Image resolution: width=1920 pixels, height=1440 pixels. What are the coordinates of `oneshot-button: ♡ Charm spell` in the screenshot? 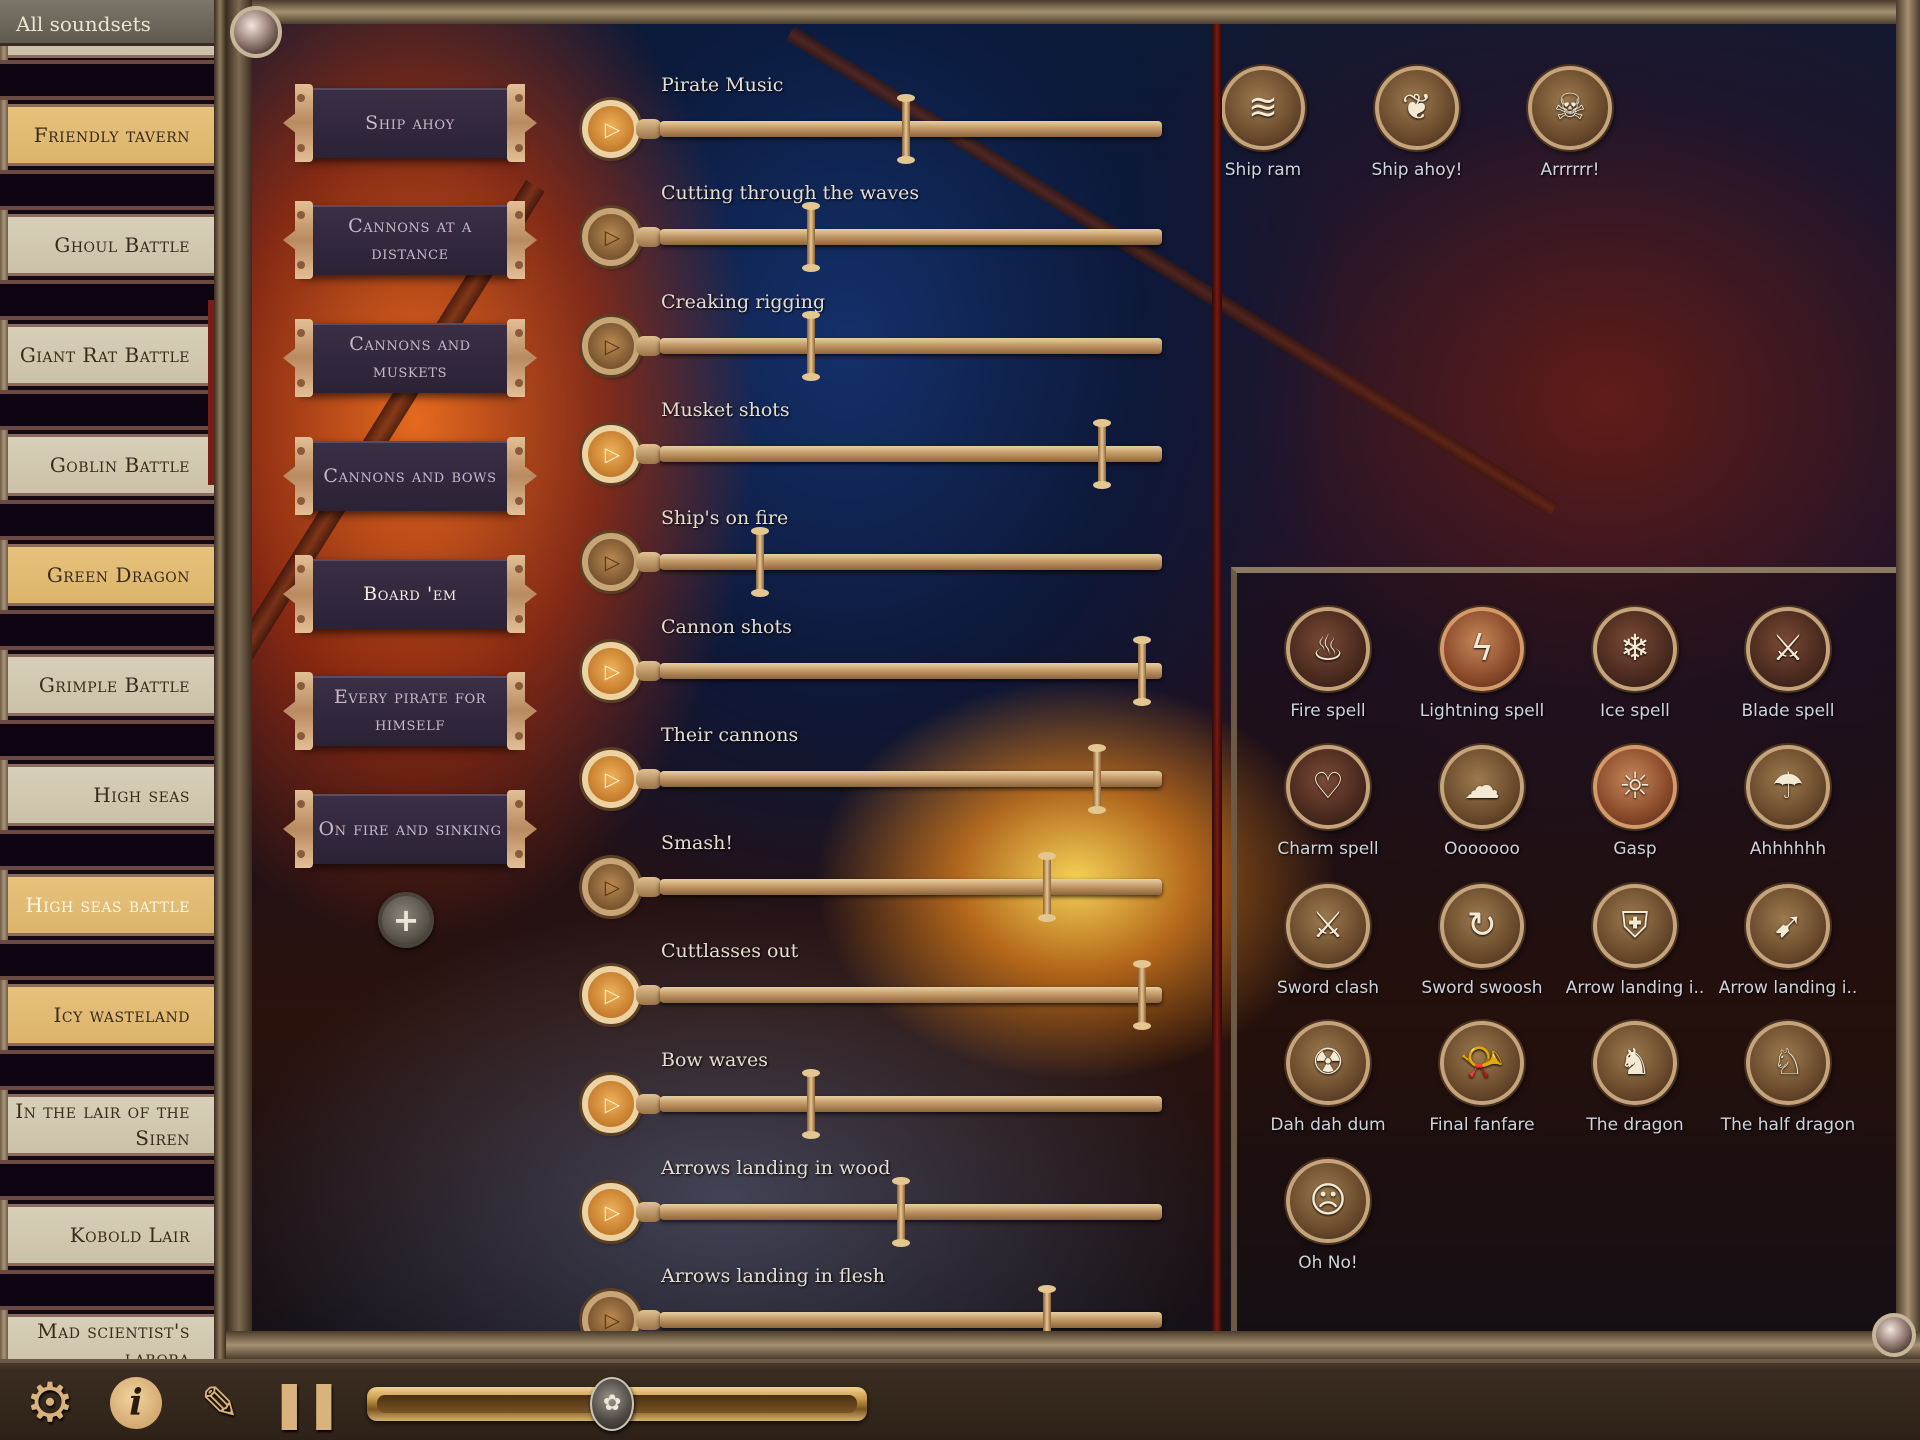 It's located at (1328, 805).